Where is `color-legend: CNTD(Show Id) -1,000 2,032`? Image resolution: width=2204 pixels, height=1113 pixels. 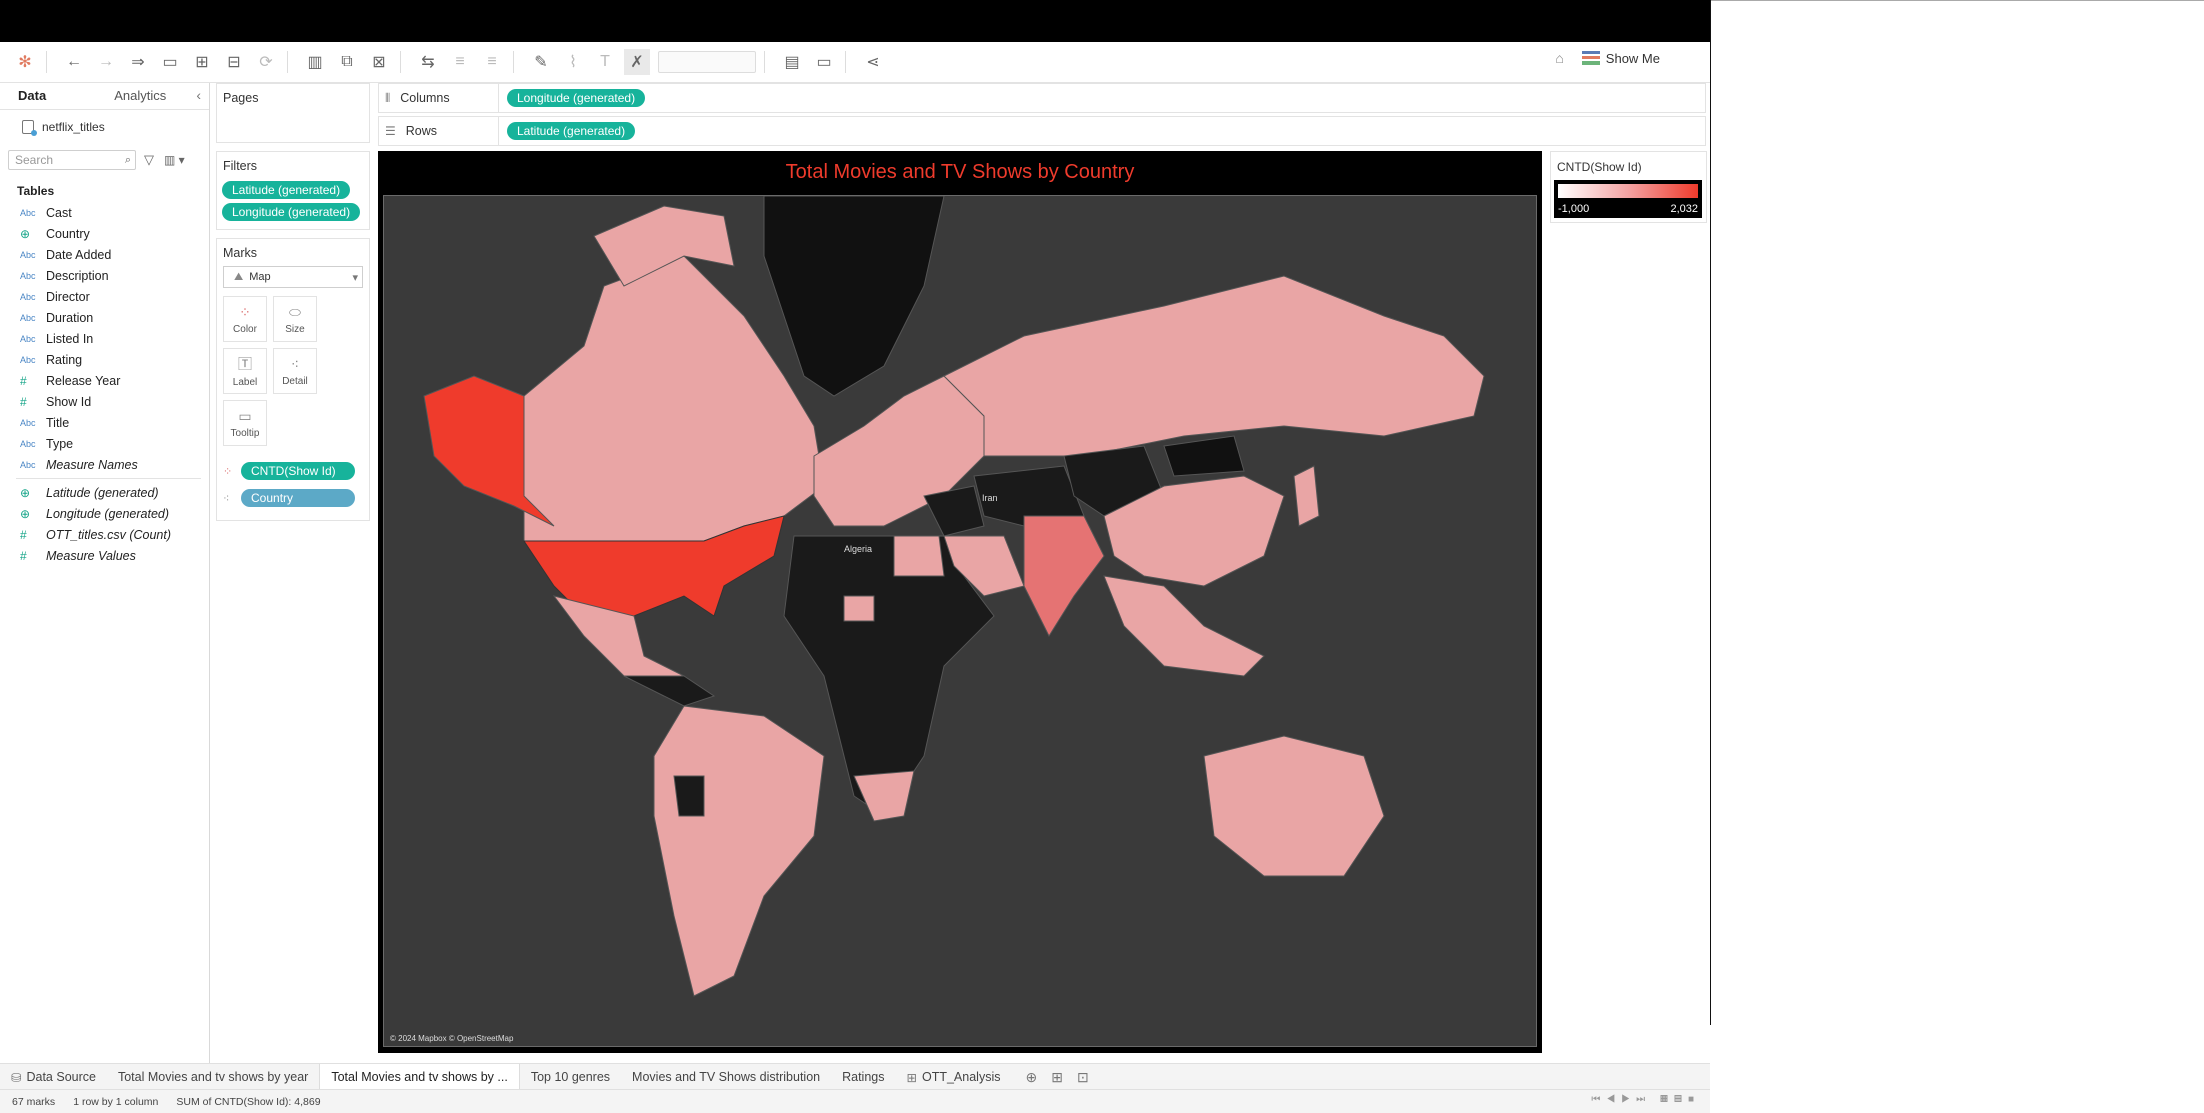
color-legend: CNTD(Show Id) -1,000 2,032 is located at coordinates (1628, 187).